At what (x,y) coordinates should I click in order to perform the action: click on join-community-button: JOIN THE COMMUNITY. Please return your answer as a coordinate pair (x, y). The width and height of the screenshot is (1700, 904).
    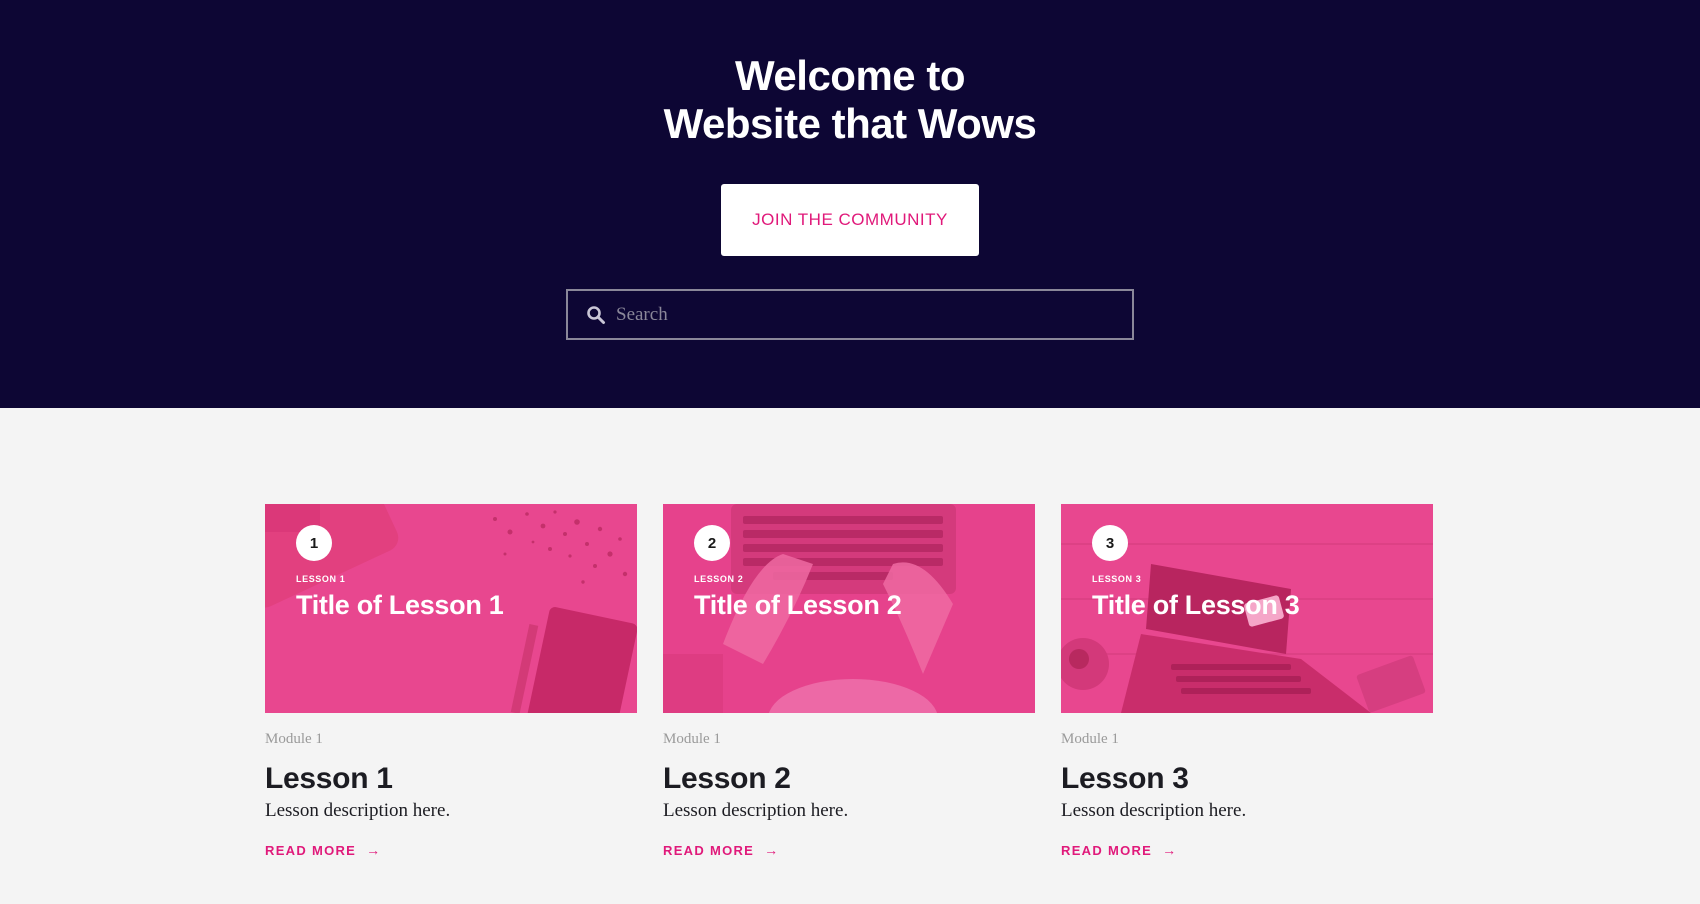
    Looking at the image, I should click on (850, 220).